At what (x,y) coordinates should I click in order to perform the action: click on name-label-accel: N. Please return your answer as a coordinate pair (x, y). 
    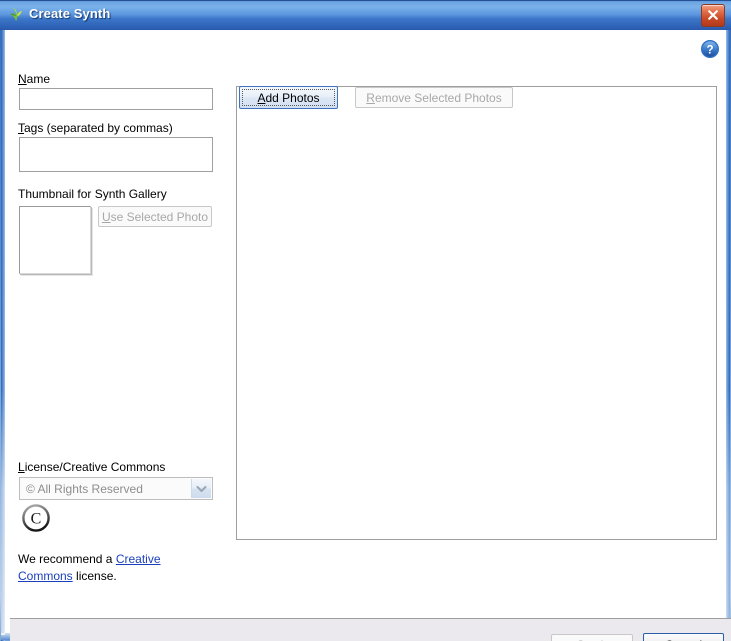
    Looking at the image, I should click on (22, 79).